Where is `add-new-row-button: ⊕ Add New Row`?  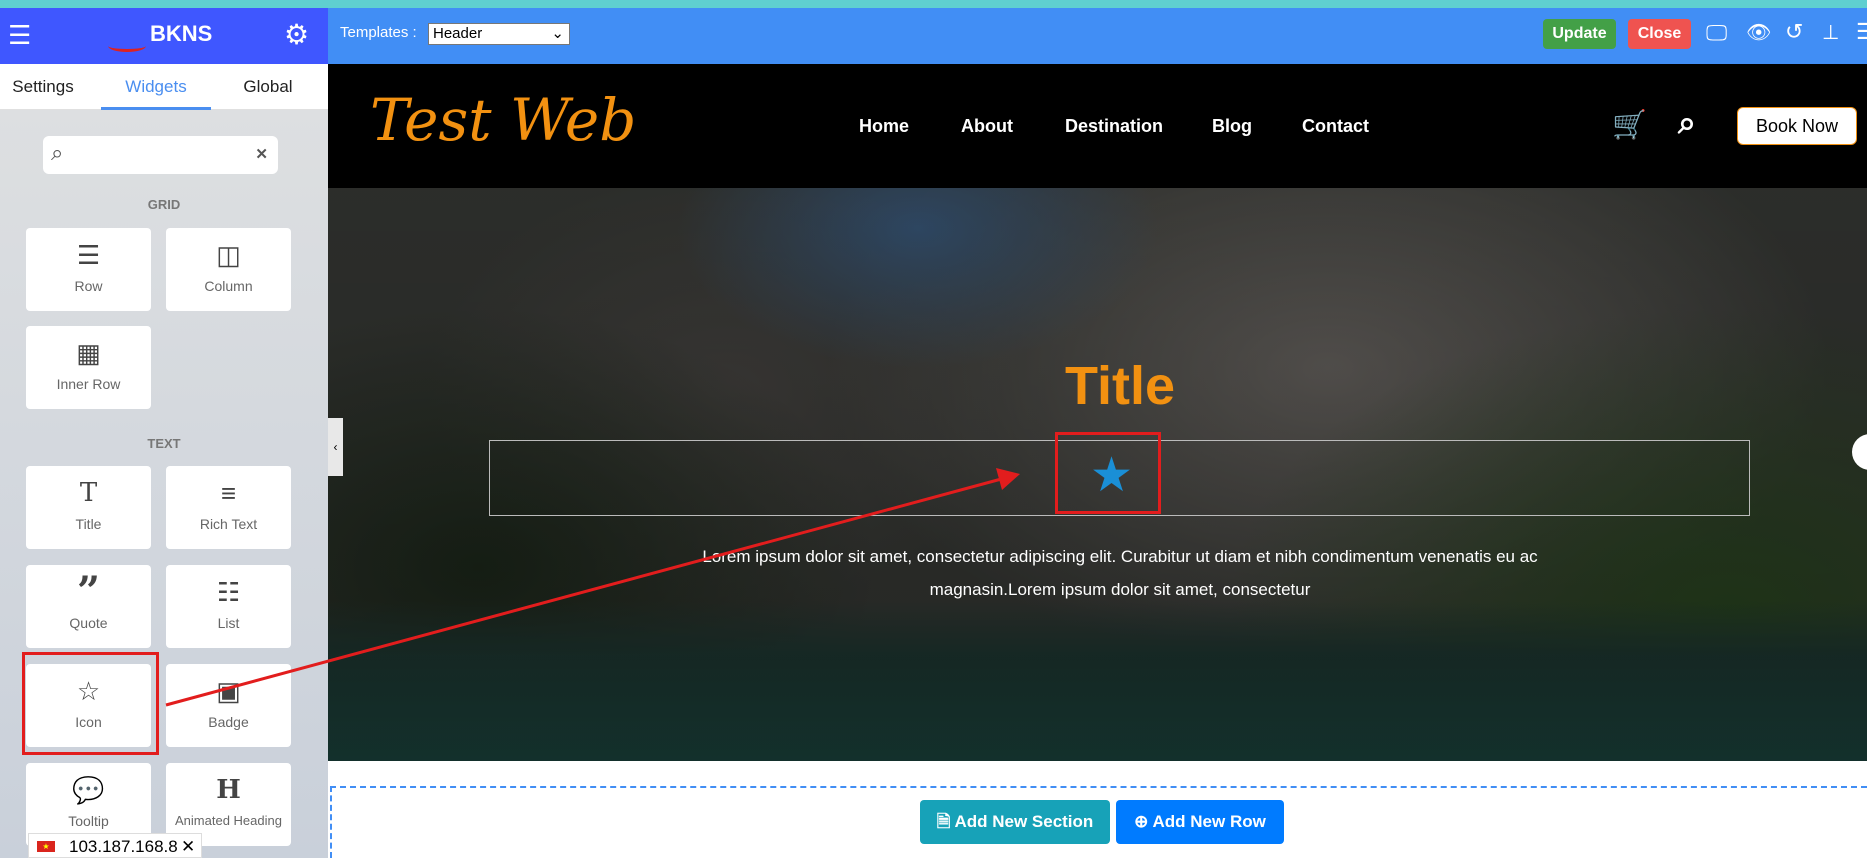
add-new-row-button: ⊕ Add New Row is located at coordinates (1200, 822).